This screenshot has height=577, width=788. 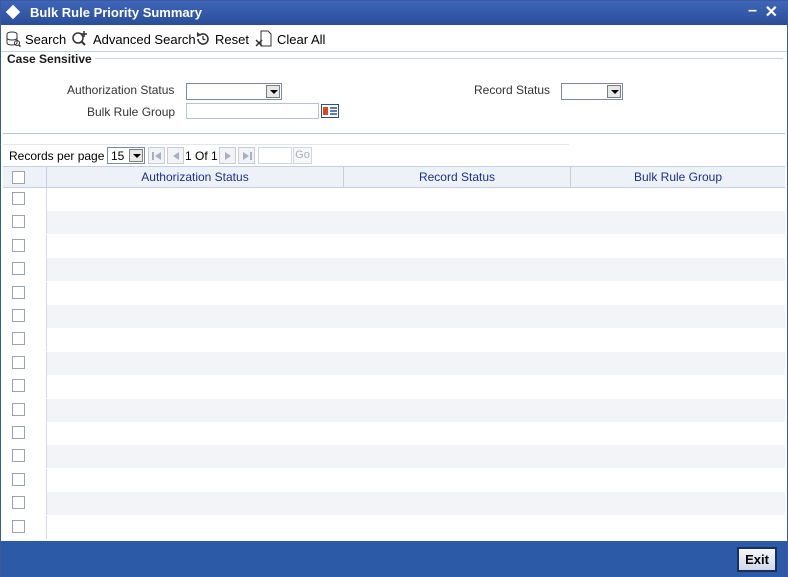 I want to click on toolbar: Search Advanced Search Reset Clear All, so click(x=394, y=38).